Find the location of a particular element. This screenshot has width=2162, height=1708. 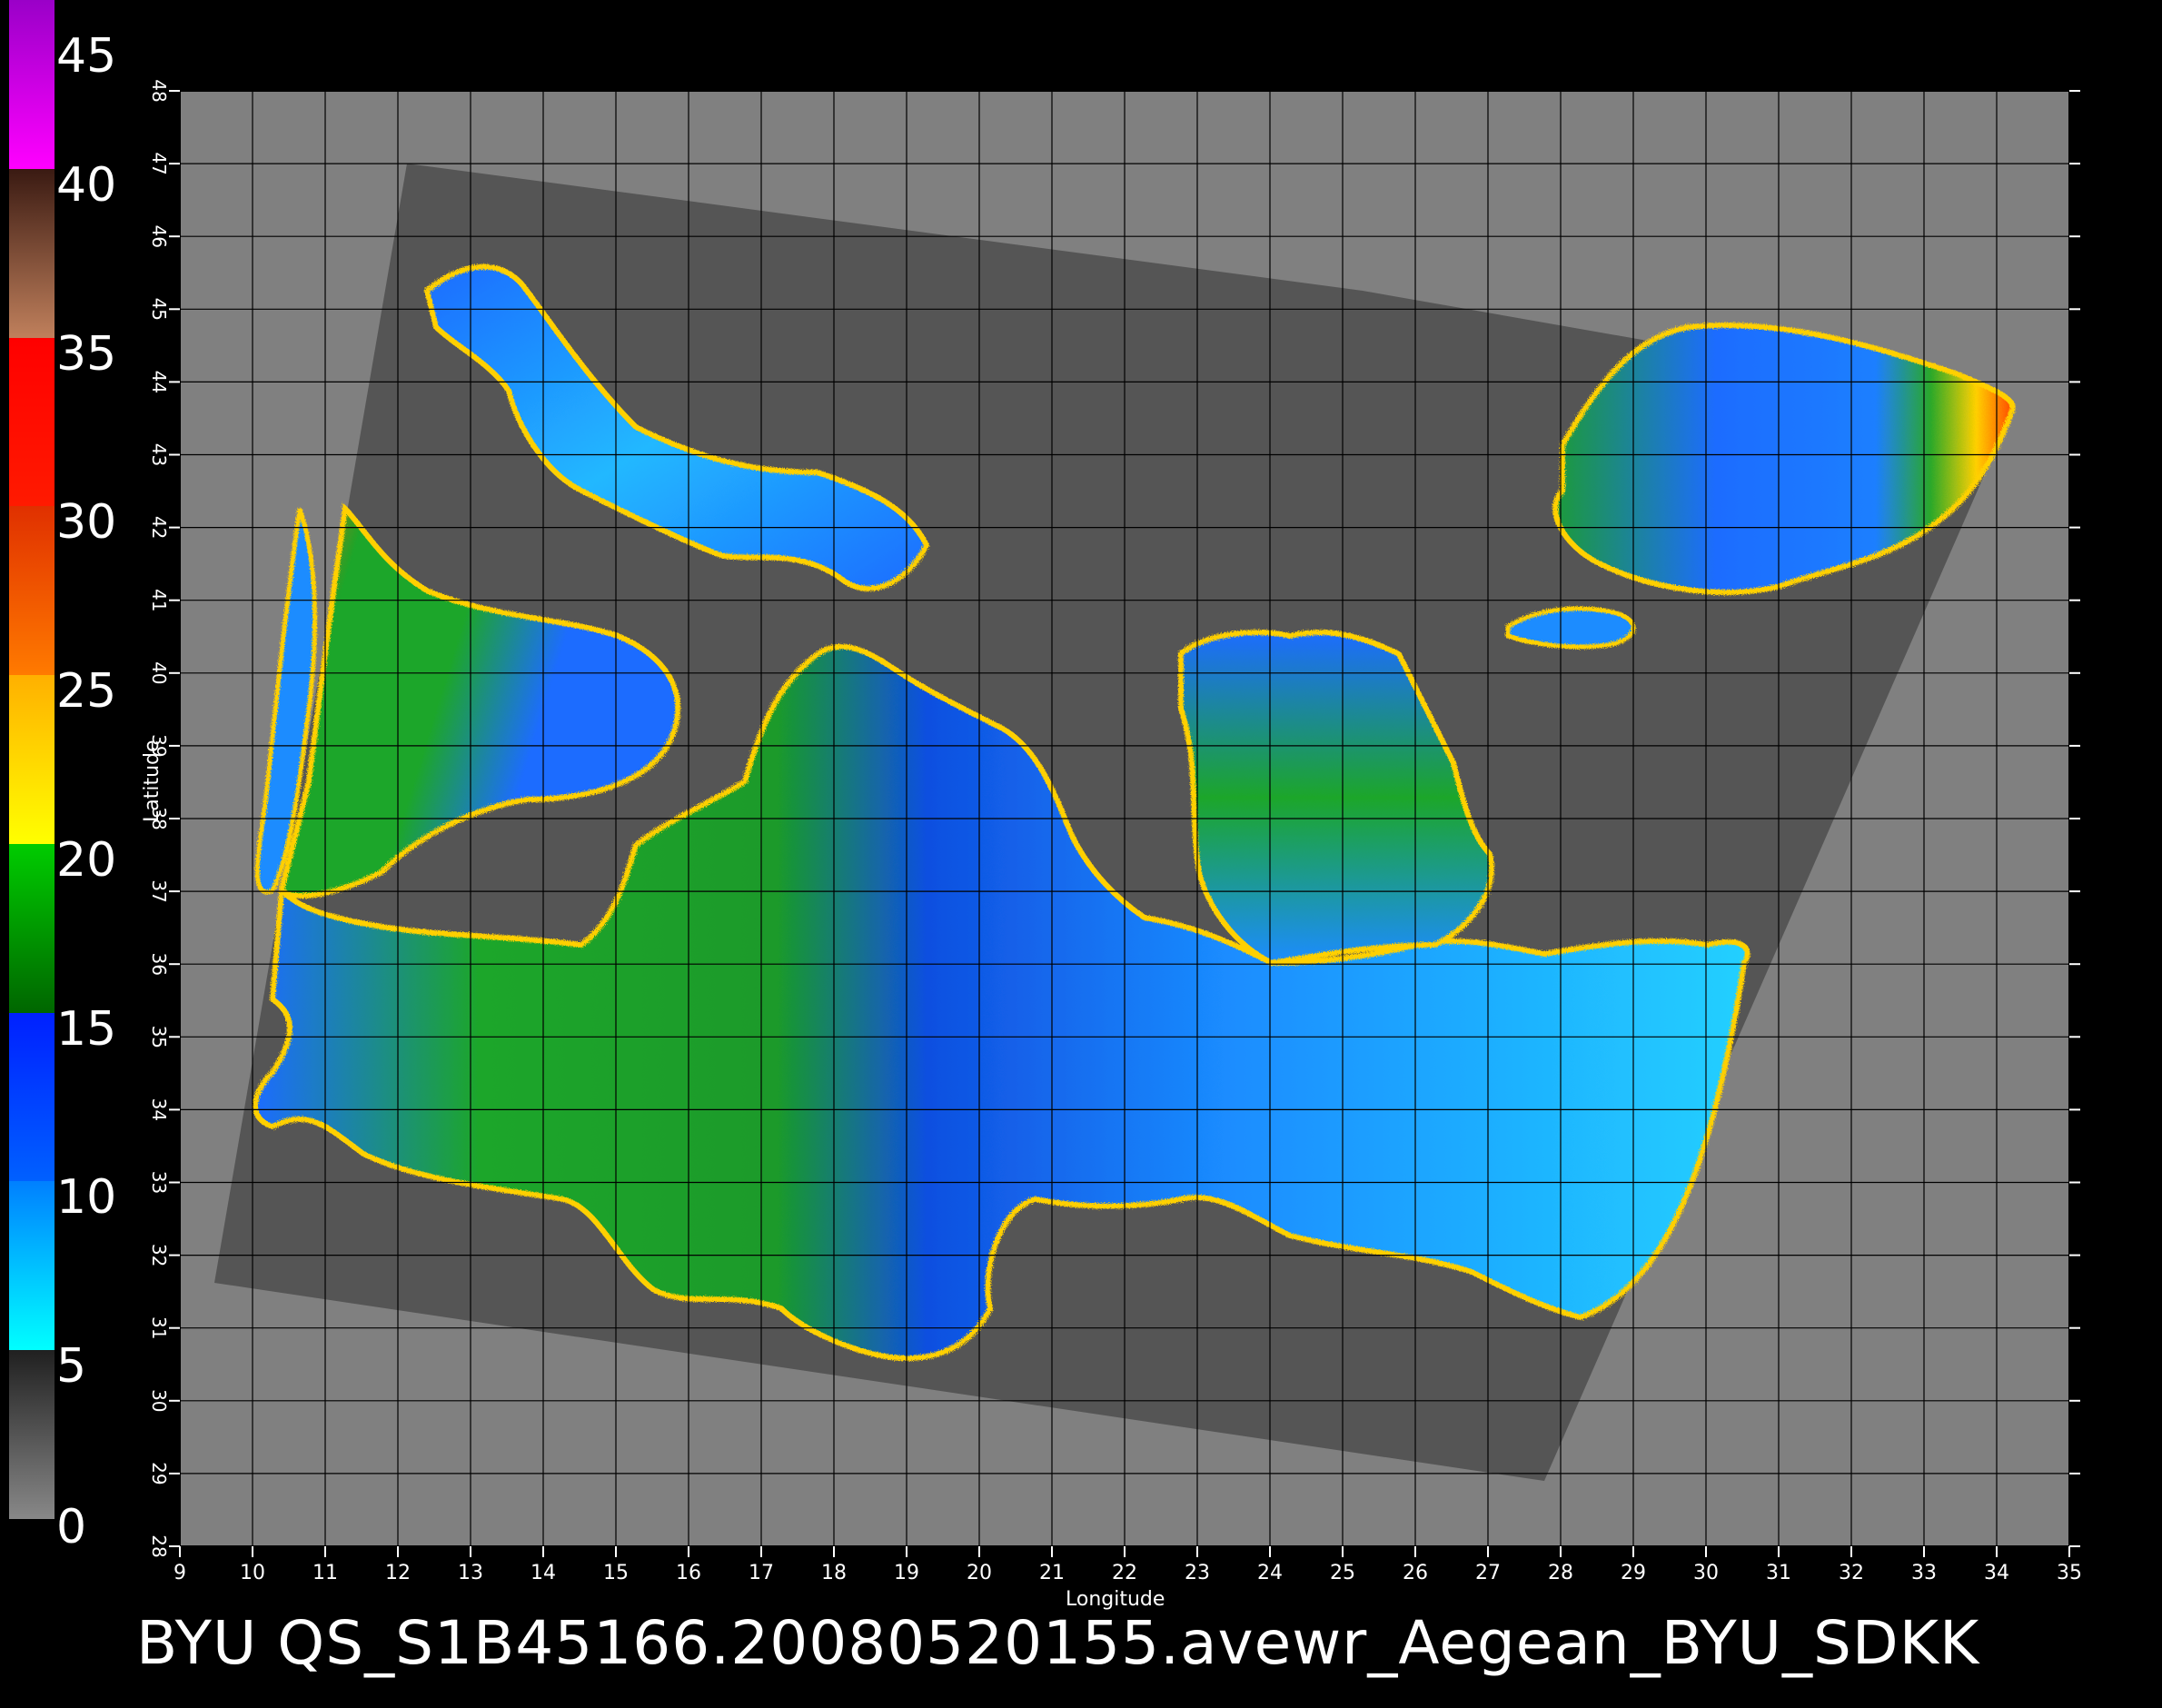

y-tick-label: 31 is located at coordinates (159, 1327).